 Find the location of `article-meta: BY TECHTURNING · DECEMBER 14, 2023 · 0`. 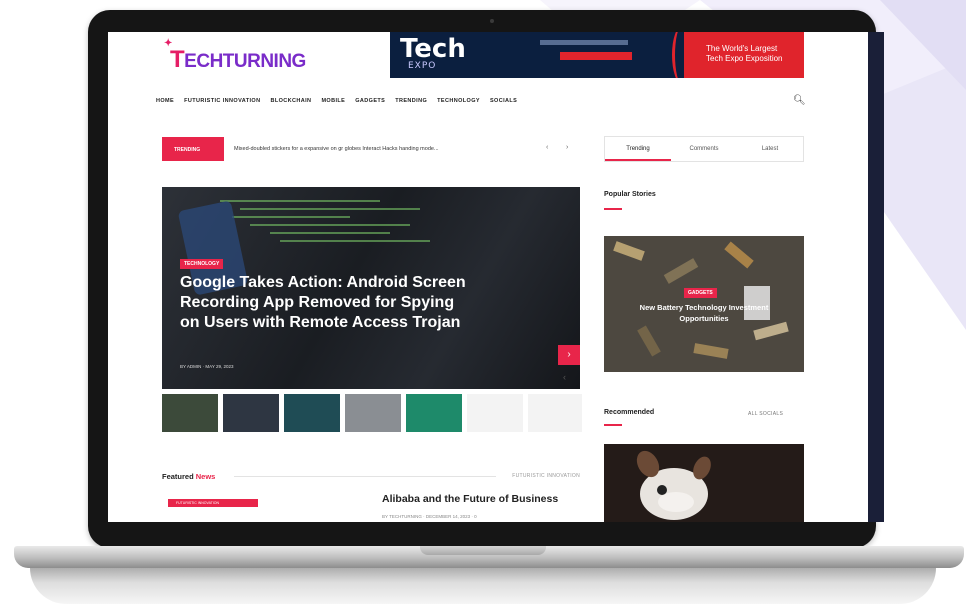

article-meta: BY TECHTURNING · DECEMBER 14, 2023 · 0 is located at coordinates (429, 516).